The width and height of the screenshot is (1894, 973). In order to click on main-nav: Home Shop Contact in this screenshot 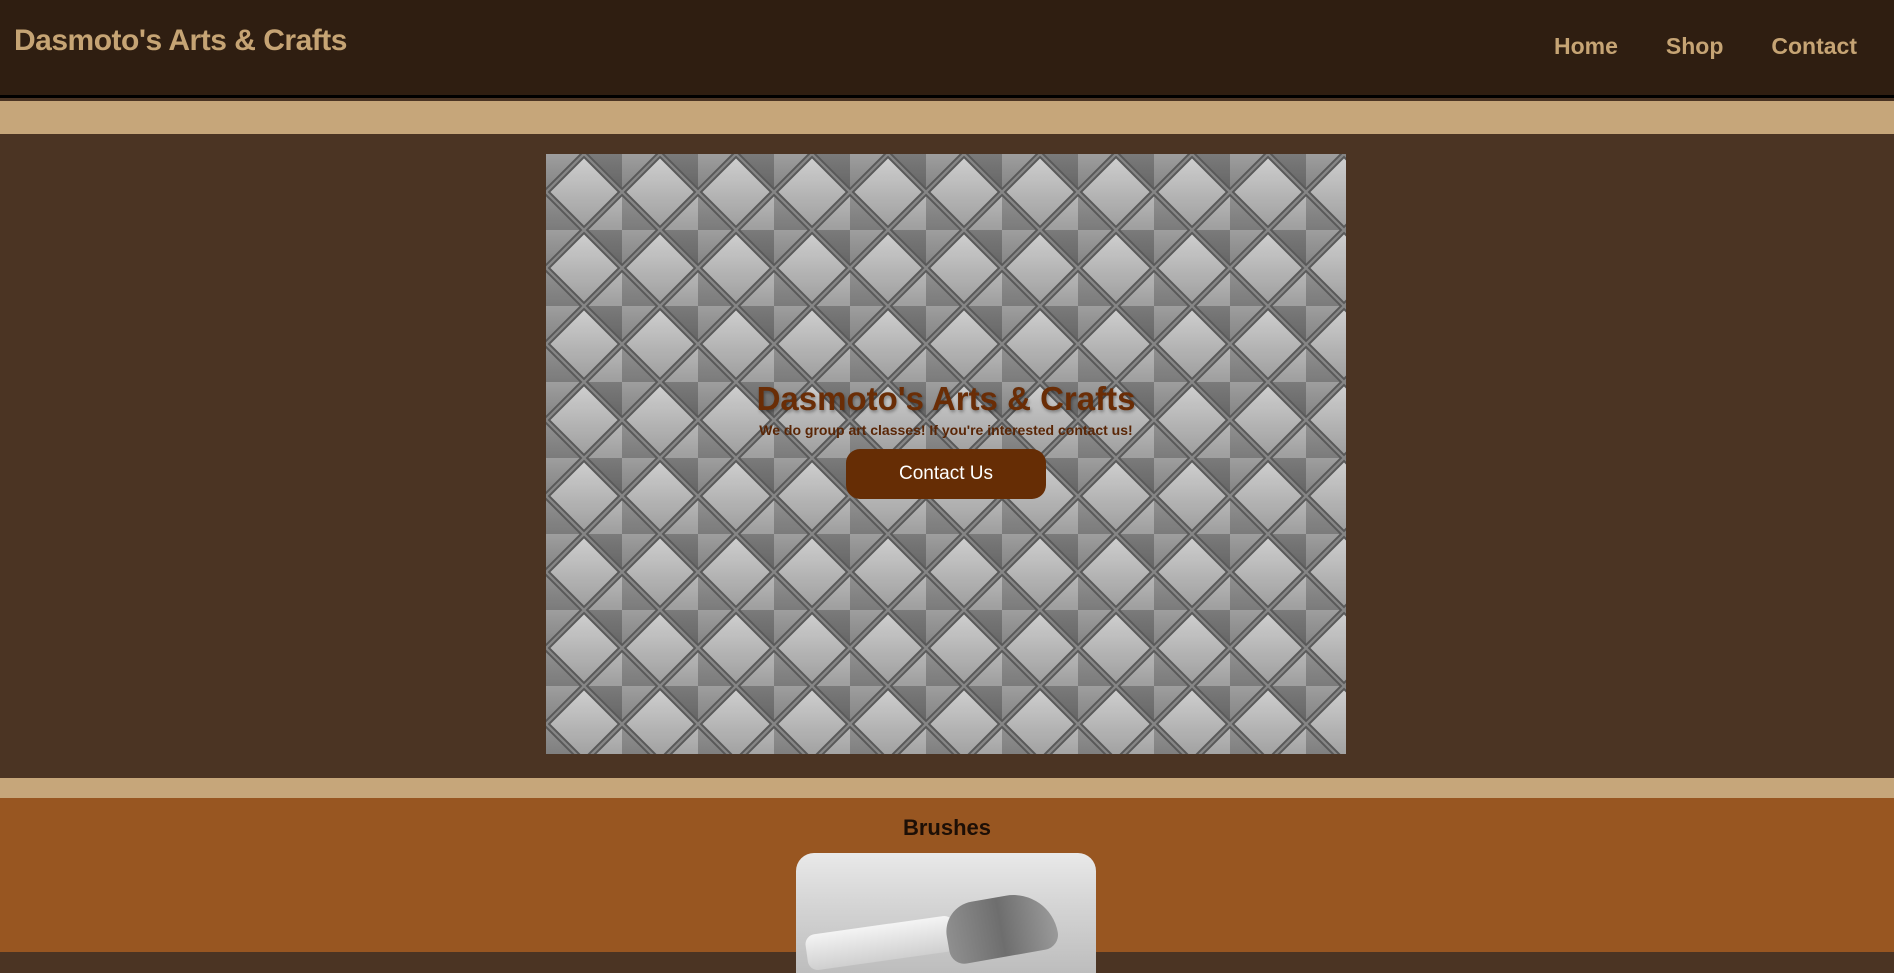, I will do `click(1681, 46)`.